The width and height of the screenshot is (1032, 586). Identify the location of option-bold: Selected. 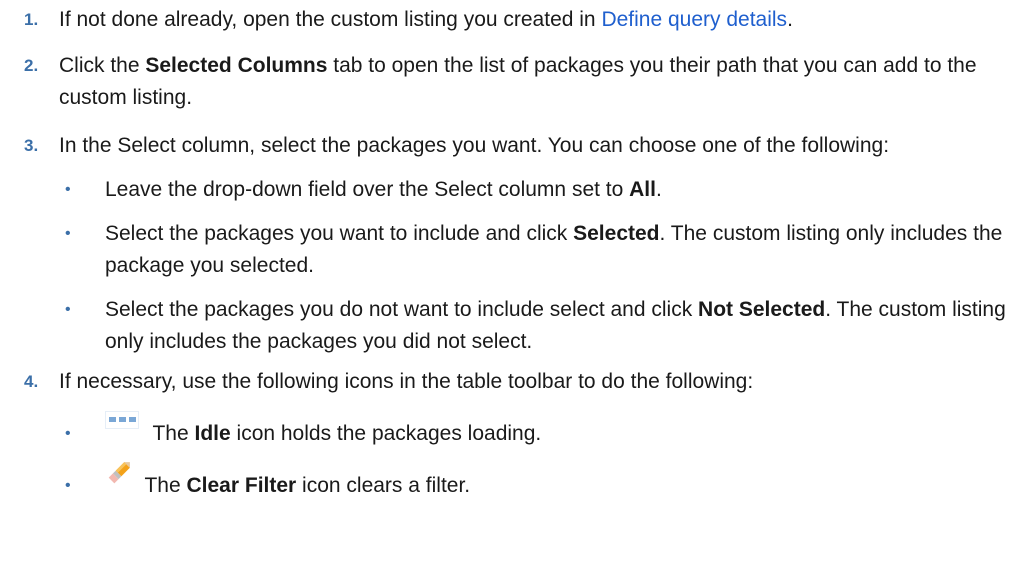
(616, 233).